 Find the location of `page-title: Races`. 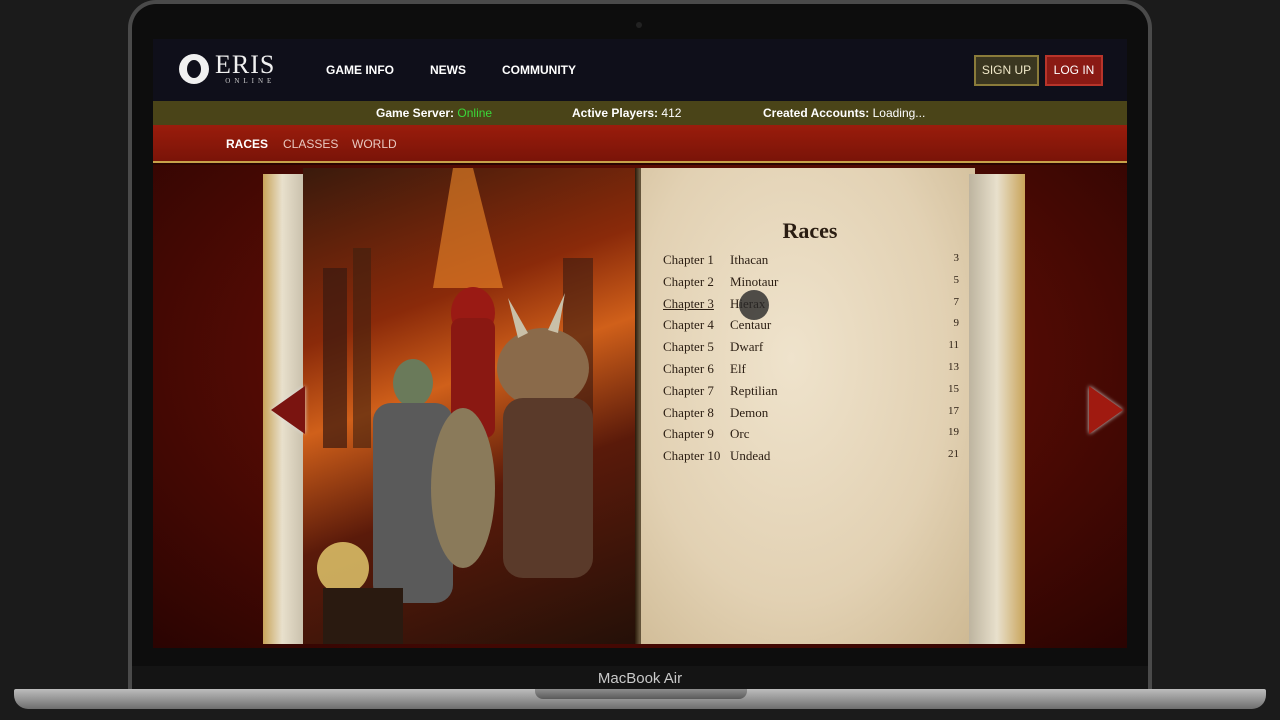

page-title: Races is located at coordinates (808, 231).